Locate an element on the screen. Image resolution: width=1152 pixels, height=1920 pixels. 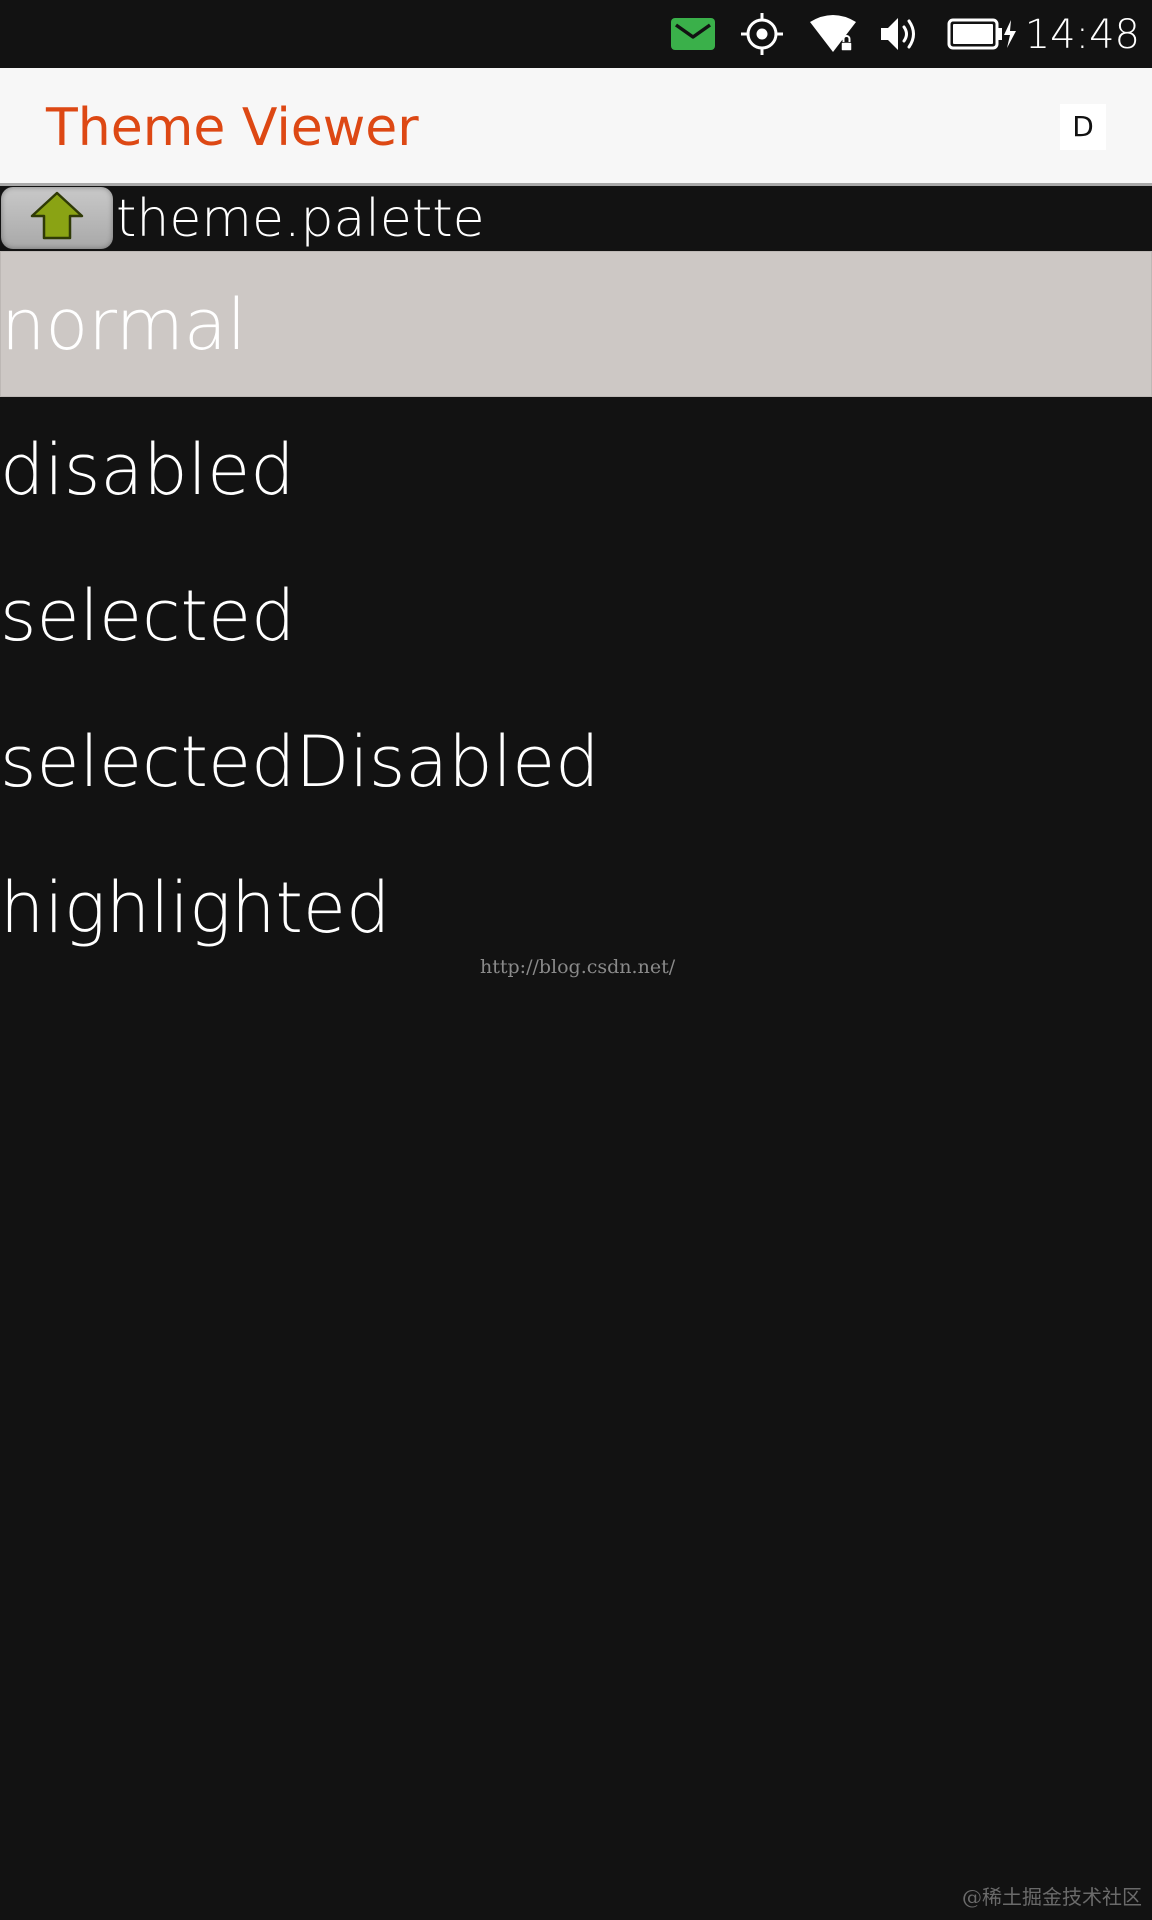
app-header: Theme Viewer D is located at coordinates (576, 127).